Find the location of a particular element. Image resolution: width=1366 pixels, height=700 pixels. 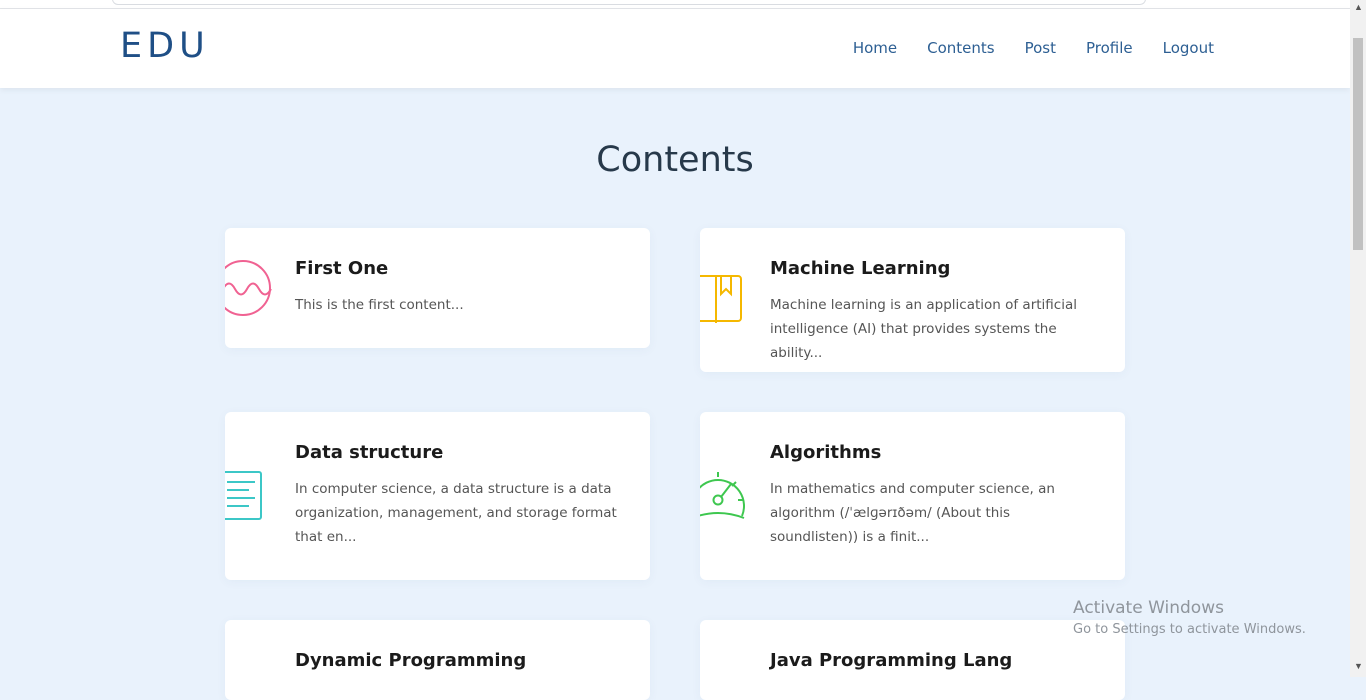

card-title: Dynamic Programming is located at coordinates (411, 660).